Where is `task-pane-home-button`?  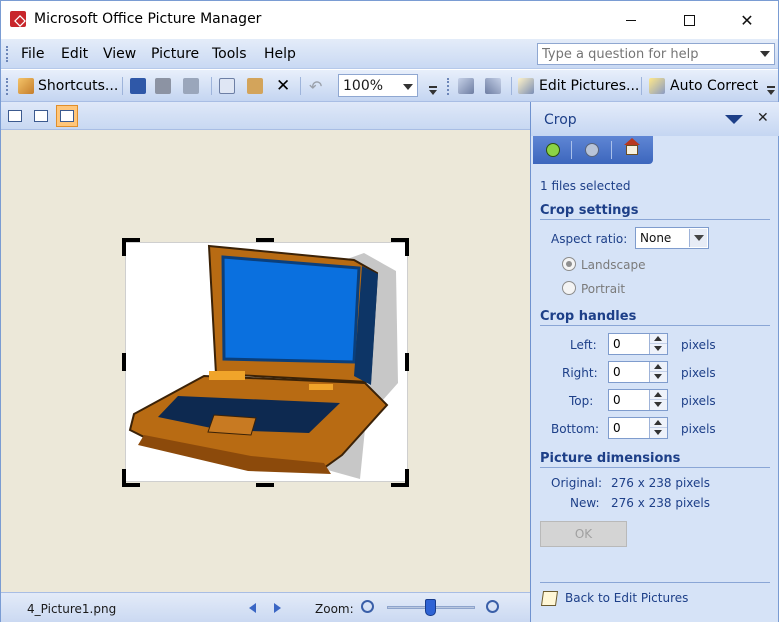 task-pane-home-button is located at coordinates (632, 148).